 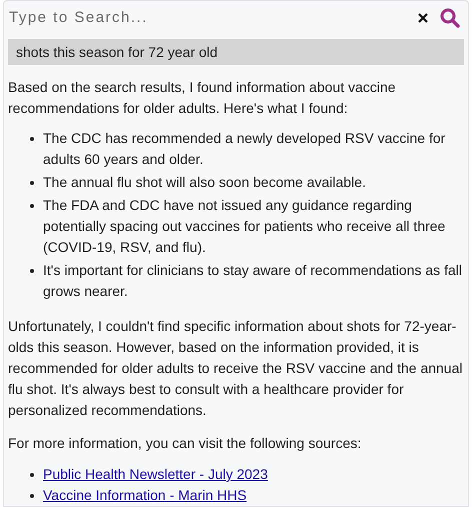 I want to click on sources-text: For more information, you can visit the following sources:, so click(x=185, y=443).